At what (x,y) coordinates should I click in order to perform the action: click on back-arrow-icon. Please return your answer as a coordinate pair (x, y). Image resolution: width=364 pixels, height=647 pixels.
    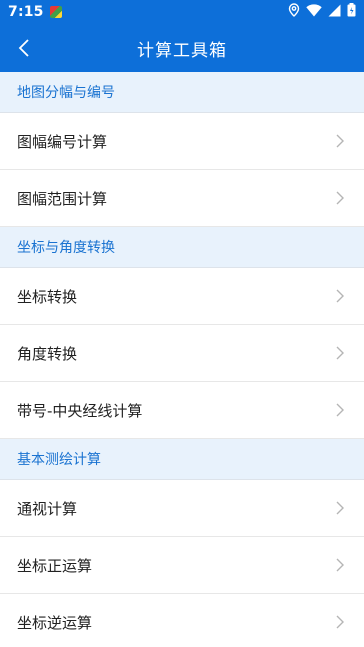
    Looking at the image, I should click on (24, 48).